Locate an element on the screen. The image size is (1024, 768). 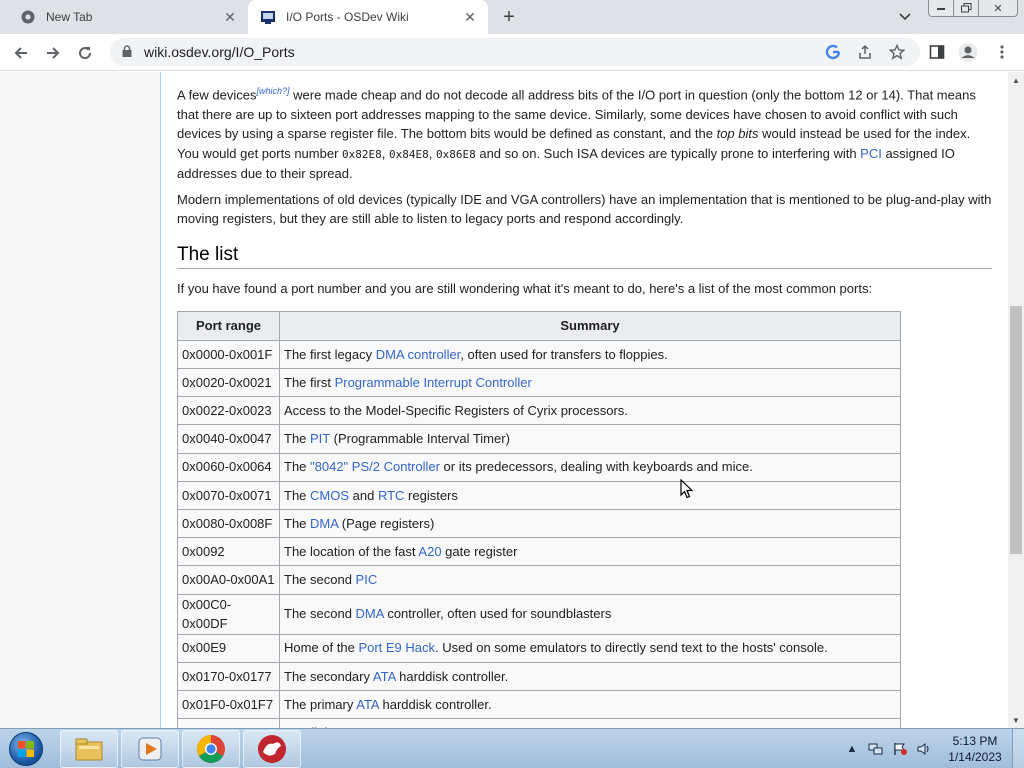
mouse-cursor-icon is located at coordinates (687, 489).